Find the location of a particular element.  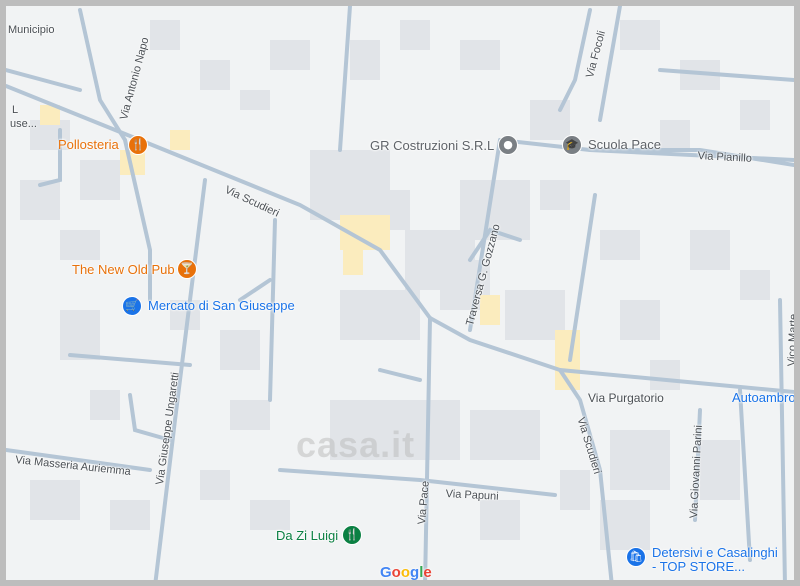

street-label-cut-l: L is located at coordinates (15, 110).